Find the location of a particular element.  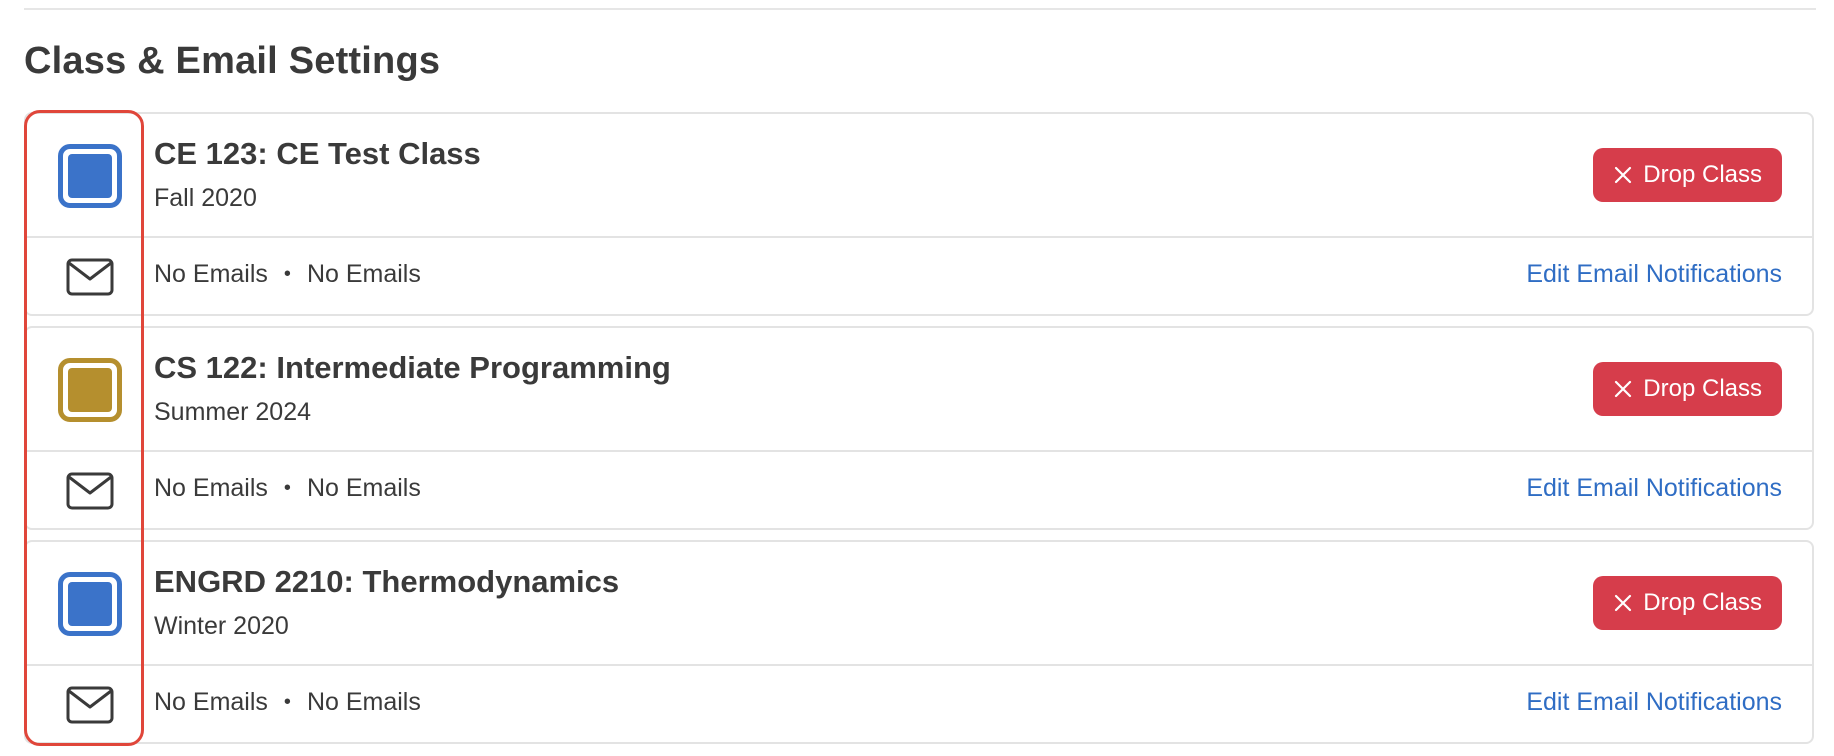

class-name: ENGRD 2210: Thermodynamics is located at coordinates (387, 581).